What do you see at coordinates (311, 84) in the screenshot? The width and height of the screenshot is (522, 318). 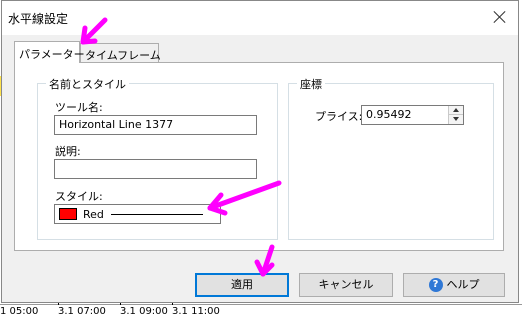 I see `group-legend-coordinates: 座標` at bounding box center [311, 84].